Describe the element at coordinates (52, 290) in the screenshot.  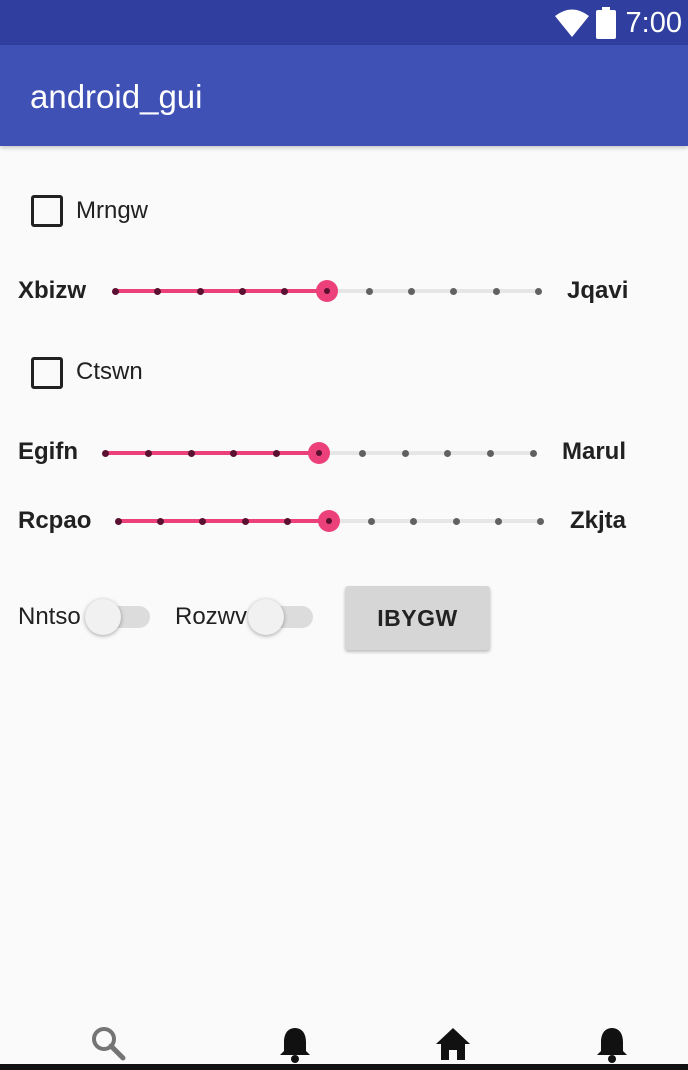
I see `slider-left-label-1: Xbizw` at that location.